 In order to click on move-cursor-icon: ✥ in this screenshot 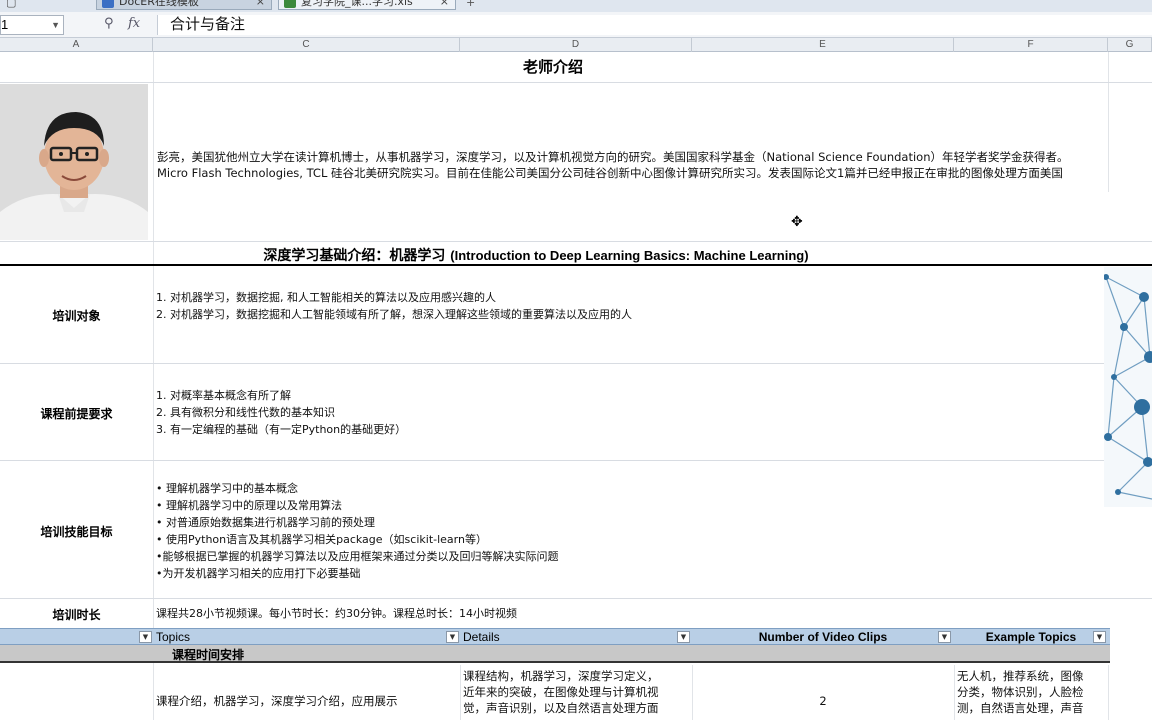, I will do `click(797, 222)`.